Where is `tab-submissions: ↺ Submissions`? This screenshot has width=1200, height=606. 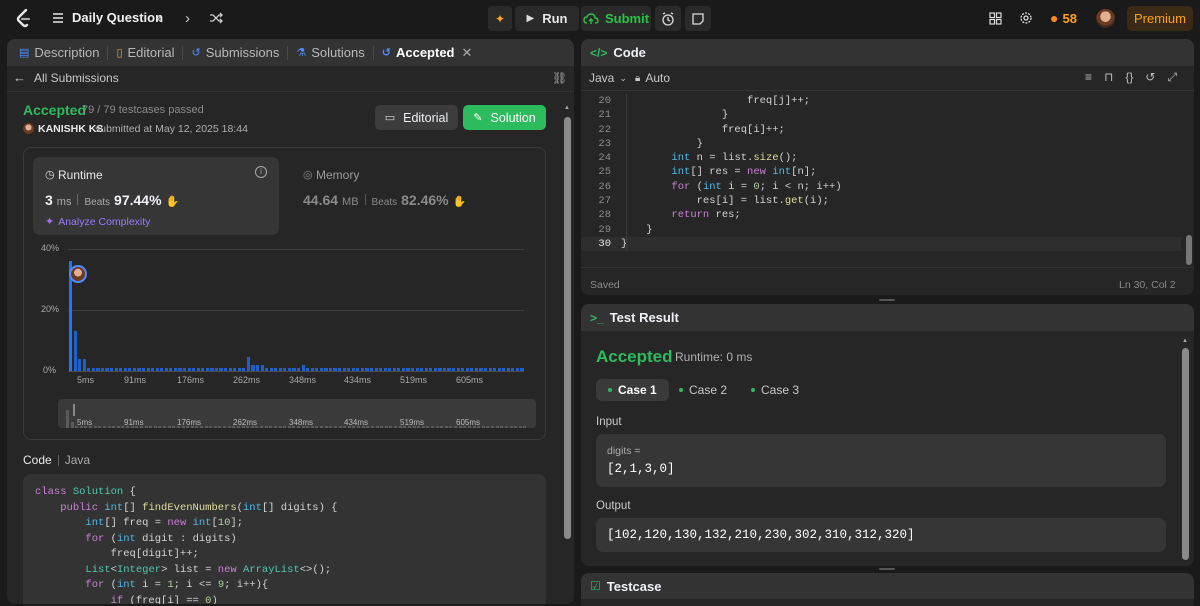 tab-submissions: ↺ Submissions is located at coordinates (235, 52).